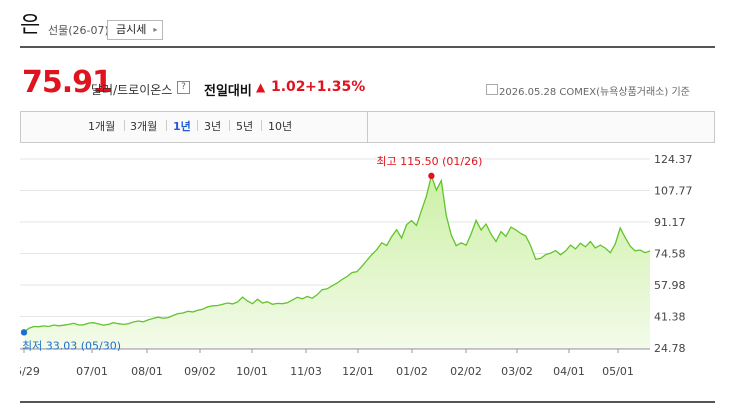  I want to click on y-tick-label: 24.78, so click(670, 348).